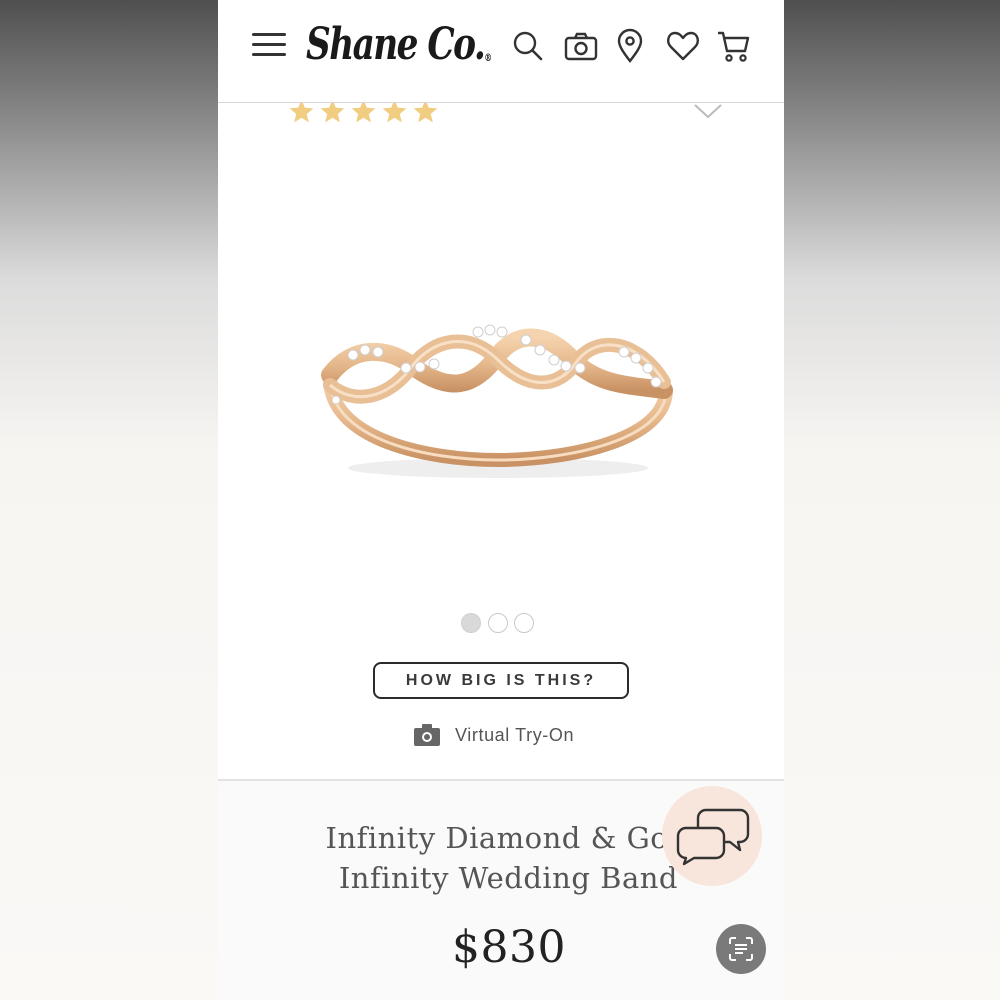  What do you see at coordinates (488, 58) in the screenshot?
I see `logo-registered-mark: ®` at bounding box center [488, 58].